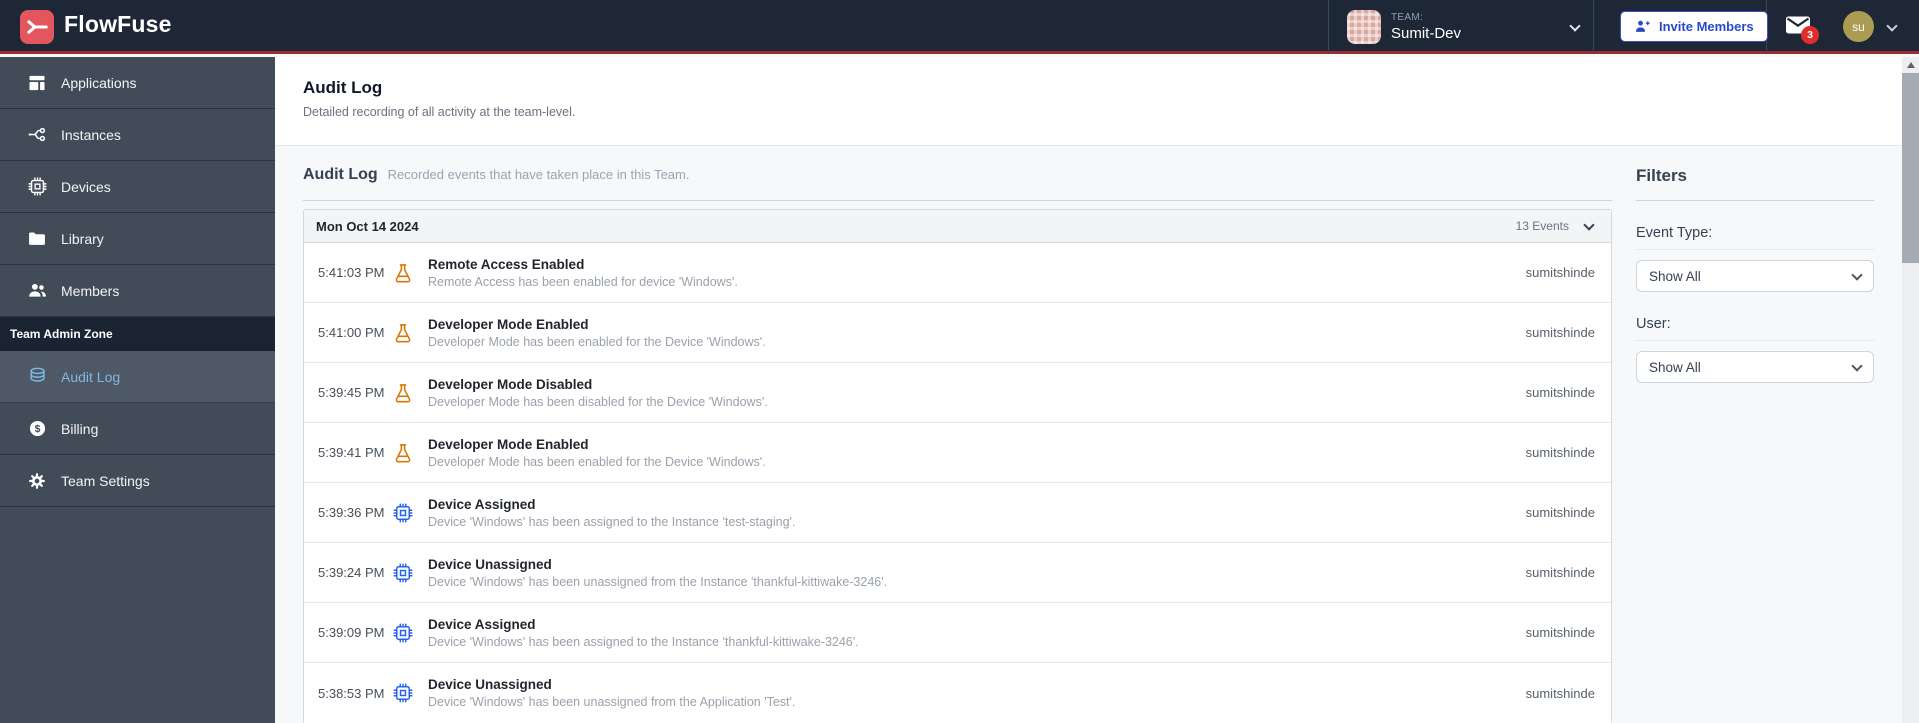 This screenshot has width=1919, height=723. Describe the element at coordinates (137, 135) in the screenshot. I see `sidebar-item-instances: Instances` at that location.